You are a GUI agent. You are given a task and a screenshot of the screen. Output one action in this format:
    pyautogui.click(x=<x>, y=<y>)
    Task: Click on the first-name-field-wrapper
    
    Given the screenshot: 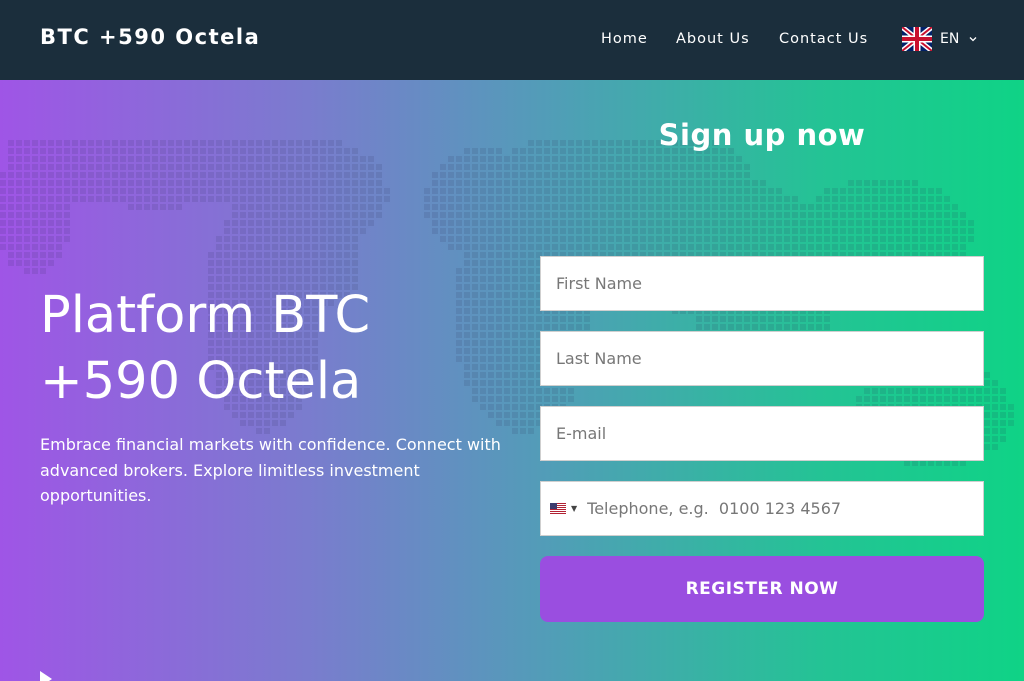 What is the action you would take?
    pyautogui.click(x=762, y=283)
    